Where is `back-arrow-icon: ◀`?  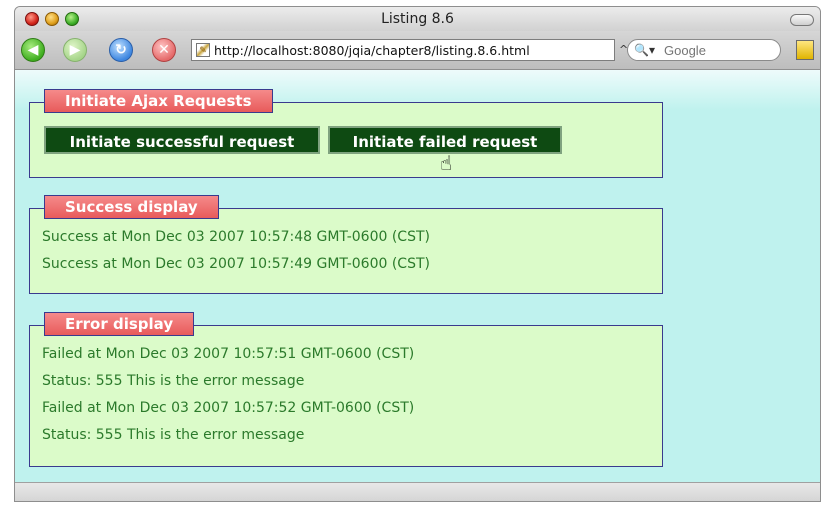
back-arrow-icon: ◀ is located at coordinates (33, 50).